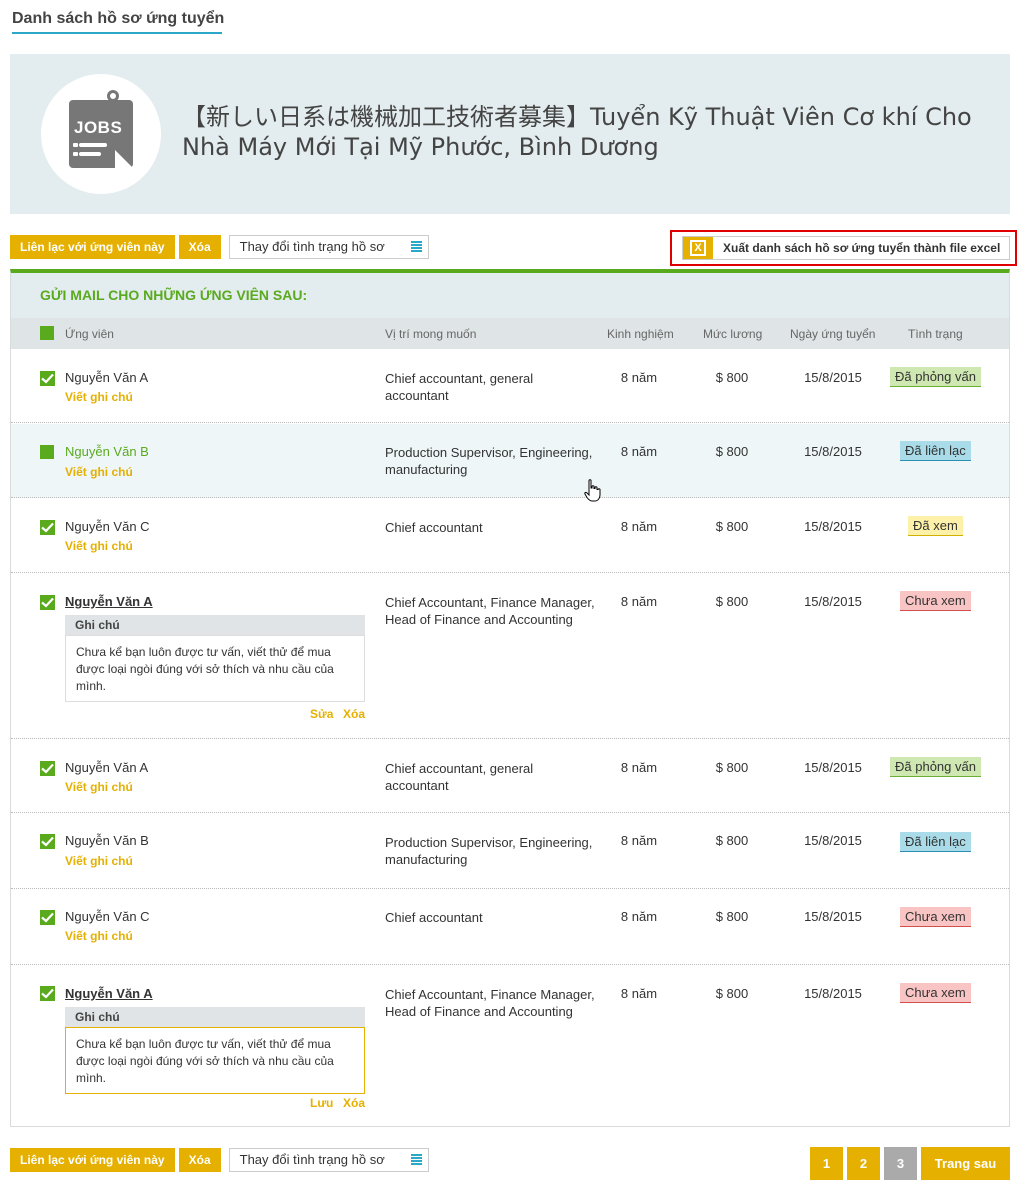 This screenshot has width=1020, height=1193. What do you see at coordinates (826, 1163) in the screenshot?
I see `page-button-1: 1` at bounding box center [826, 1163].